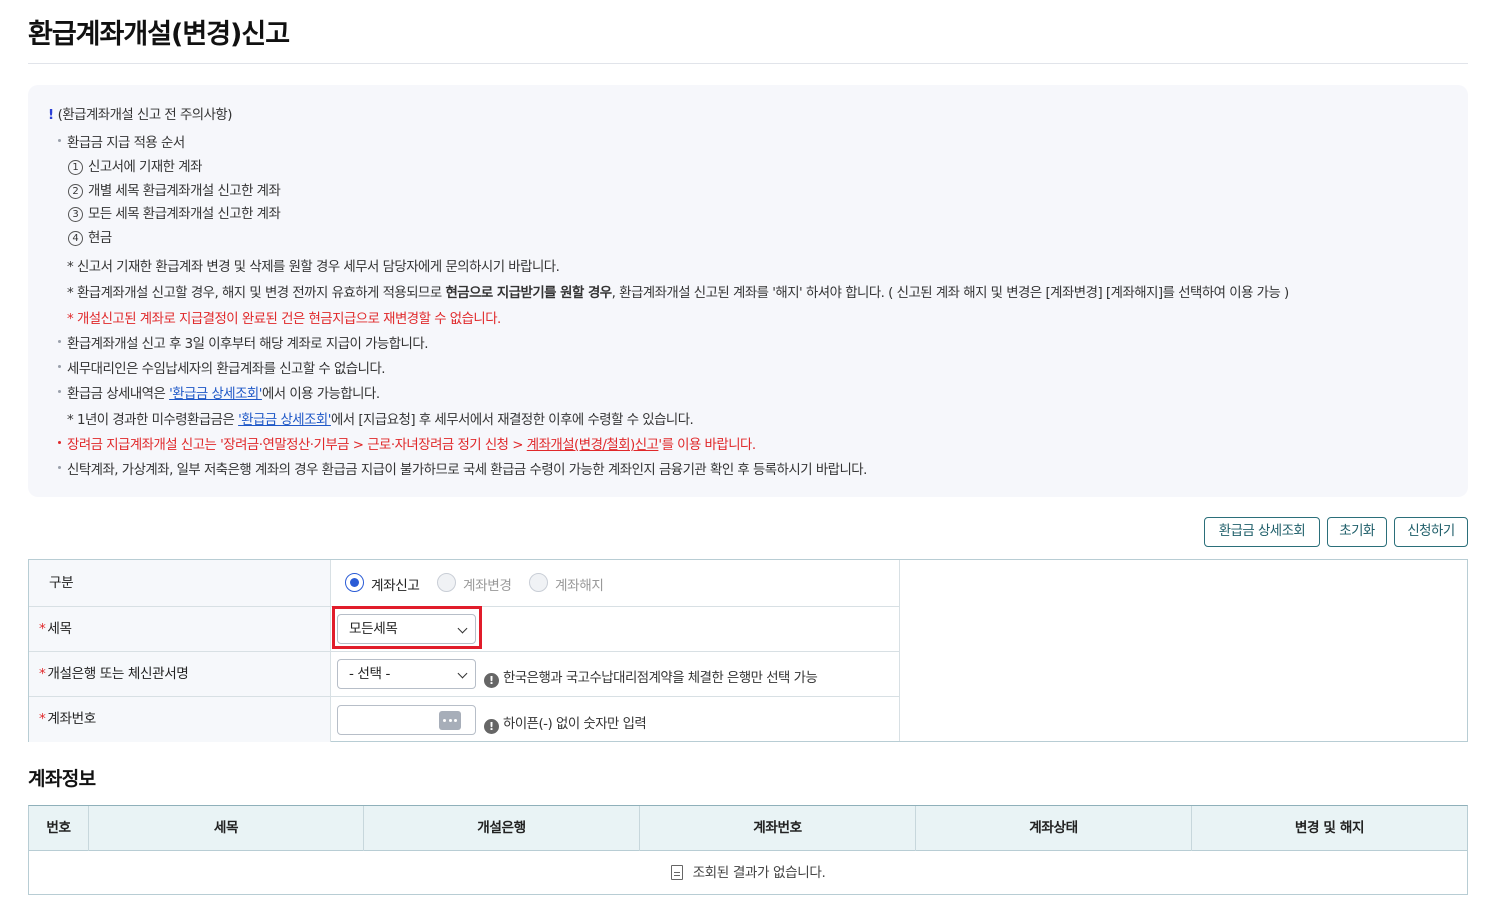 This screenshot has width=1501, height=913. What do you see at coordinates (1357, 532) in the screenshot?
I see `reset-button: 초기화` at bounding box center [1357, 532].